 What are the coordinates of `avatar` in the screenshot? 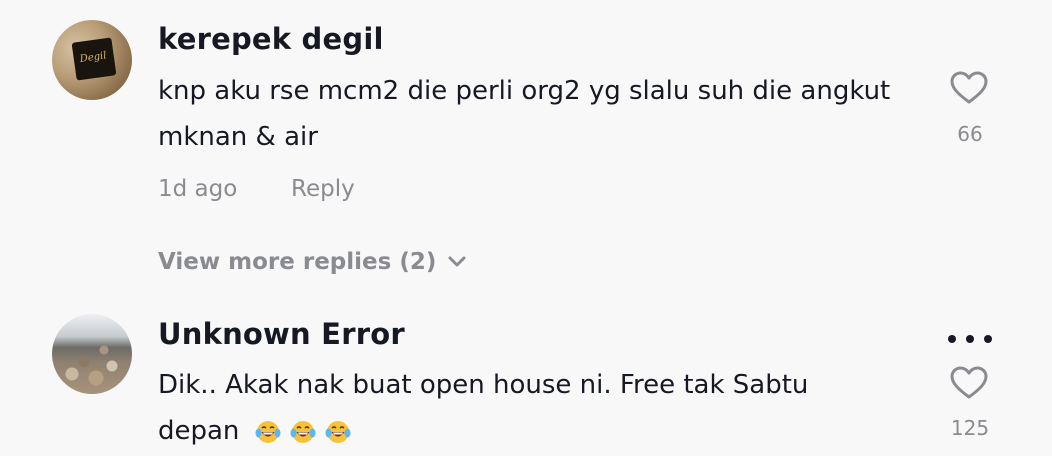 It's located at (92, 354).